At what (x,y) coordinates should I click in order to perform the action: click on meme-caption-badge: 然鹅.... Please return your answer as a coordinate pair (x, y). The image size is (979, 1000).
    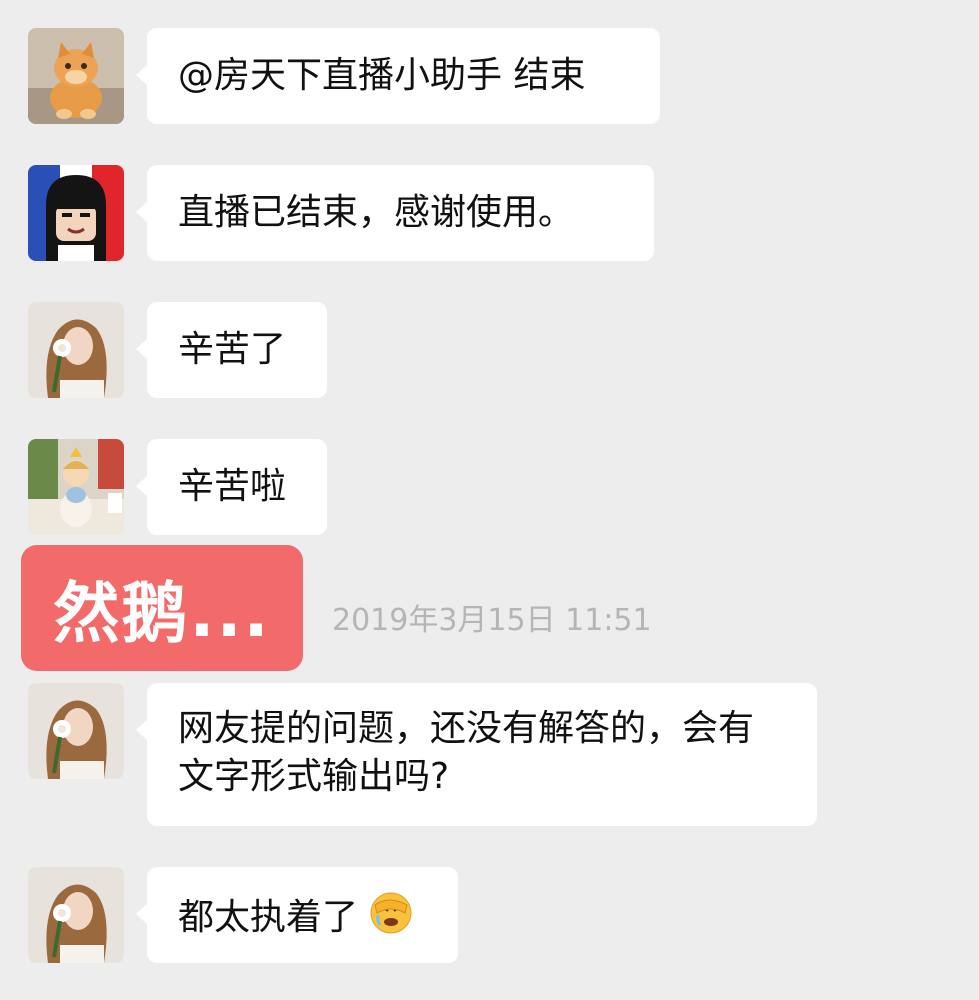
    Looking at the image, I should click on (162, 608).